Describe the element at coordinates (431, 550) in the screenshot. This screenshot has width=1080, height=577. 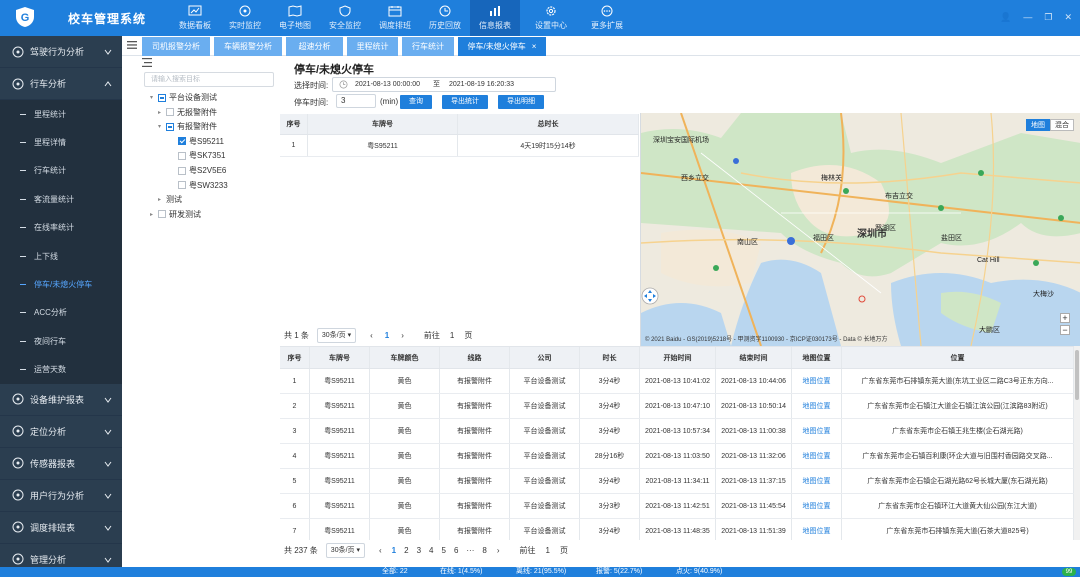
I see `detail-page-3: 4` at that location.